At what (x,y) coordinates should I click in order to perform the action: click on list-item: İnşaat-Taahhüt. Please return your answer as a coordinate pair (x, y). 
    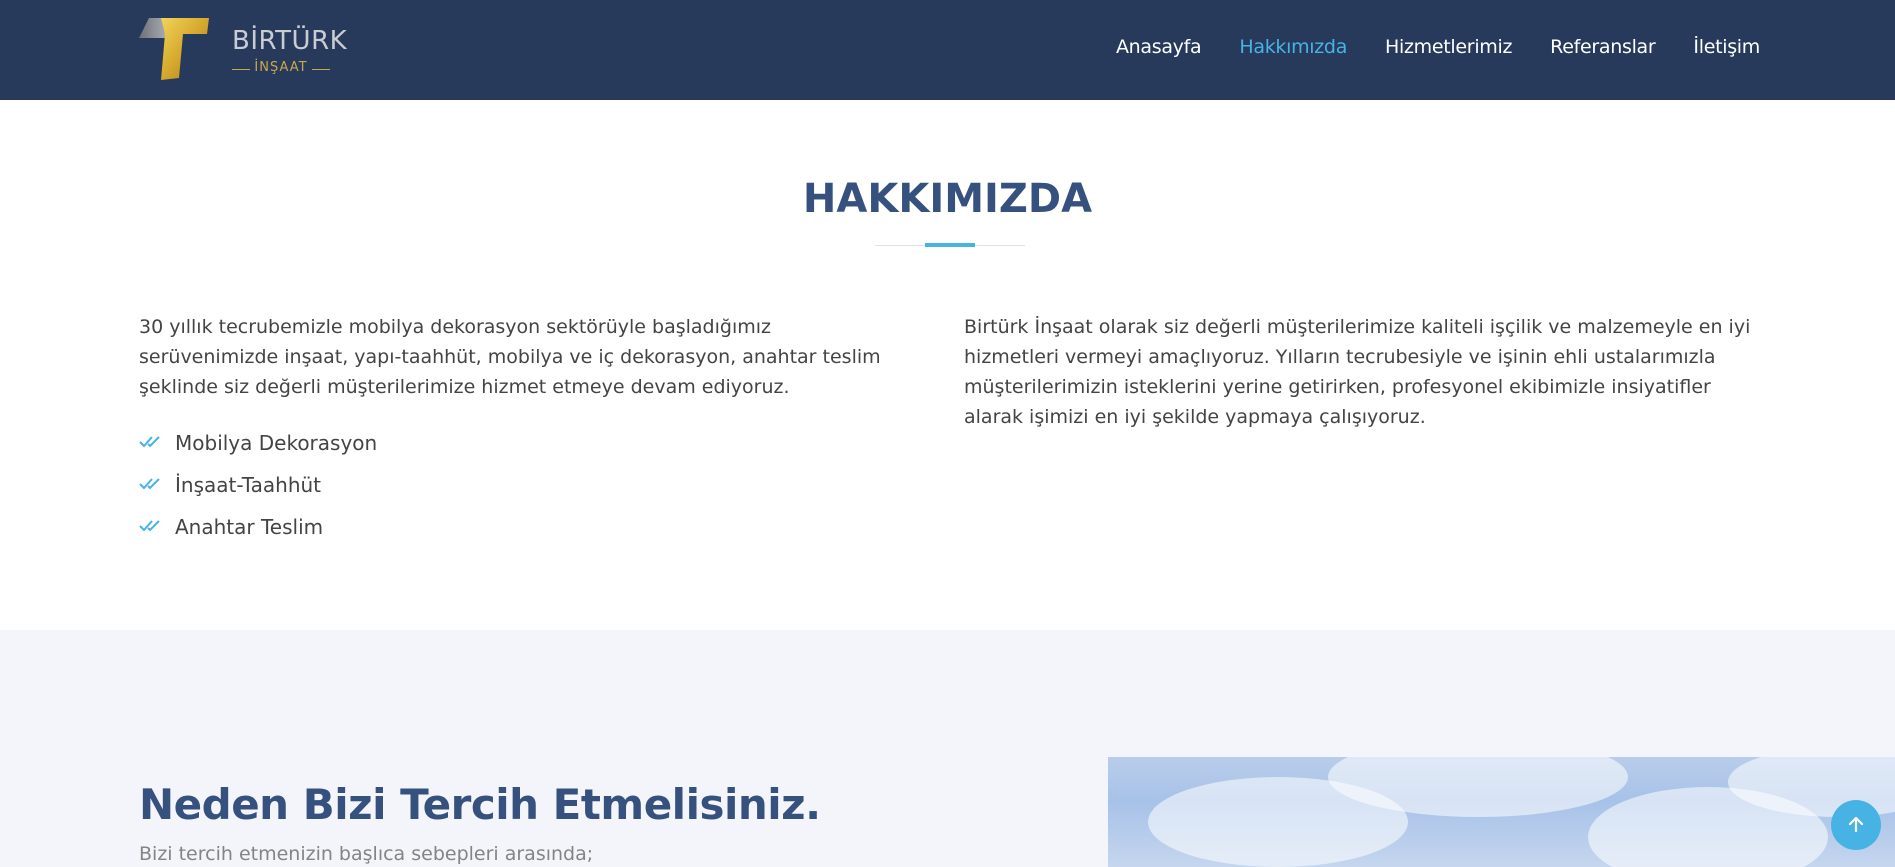
    Looking at the image, I should click on (524, 485).